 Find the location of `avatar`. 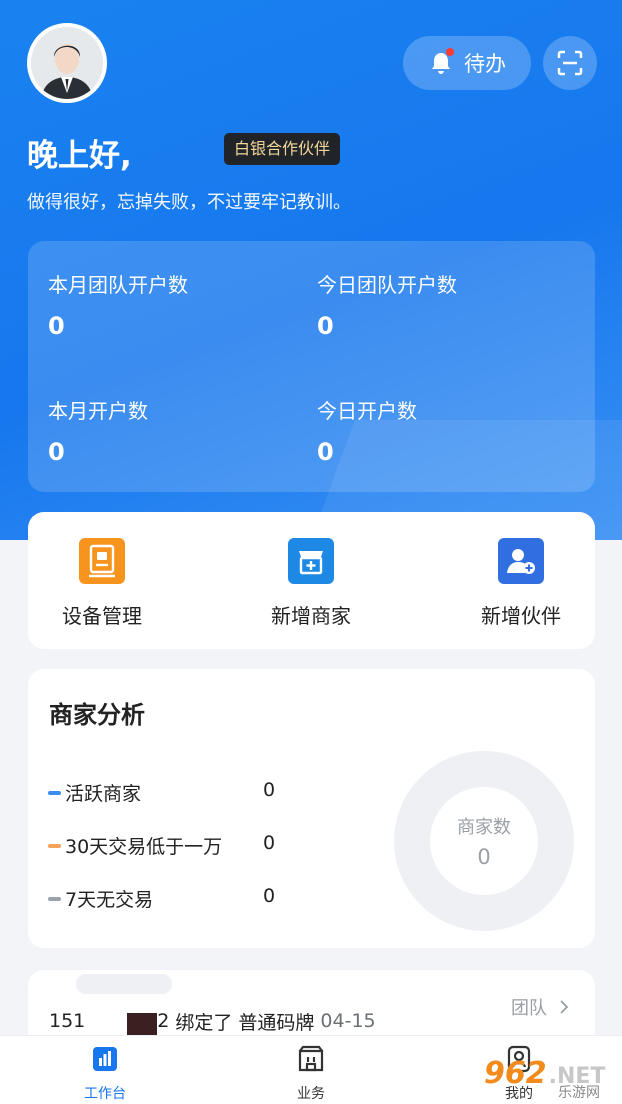

avatar is located at coordinates (67, 63).